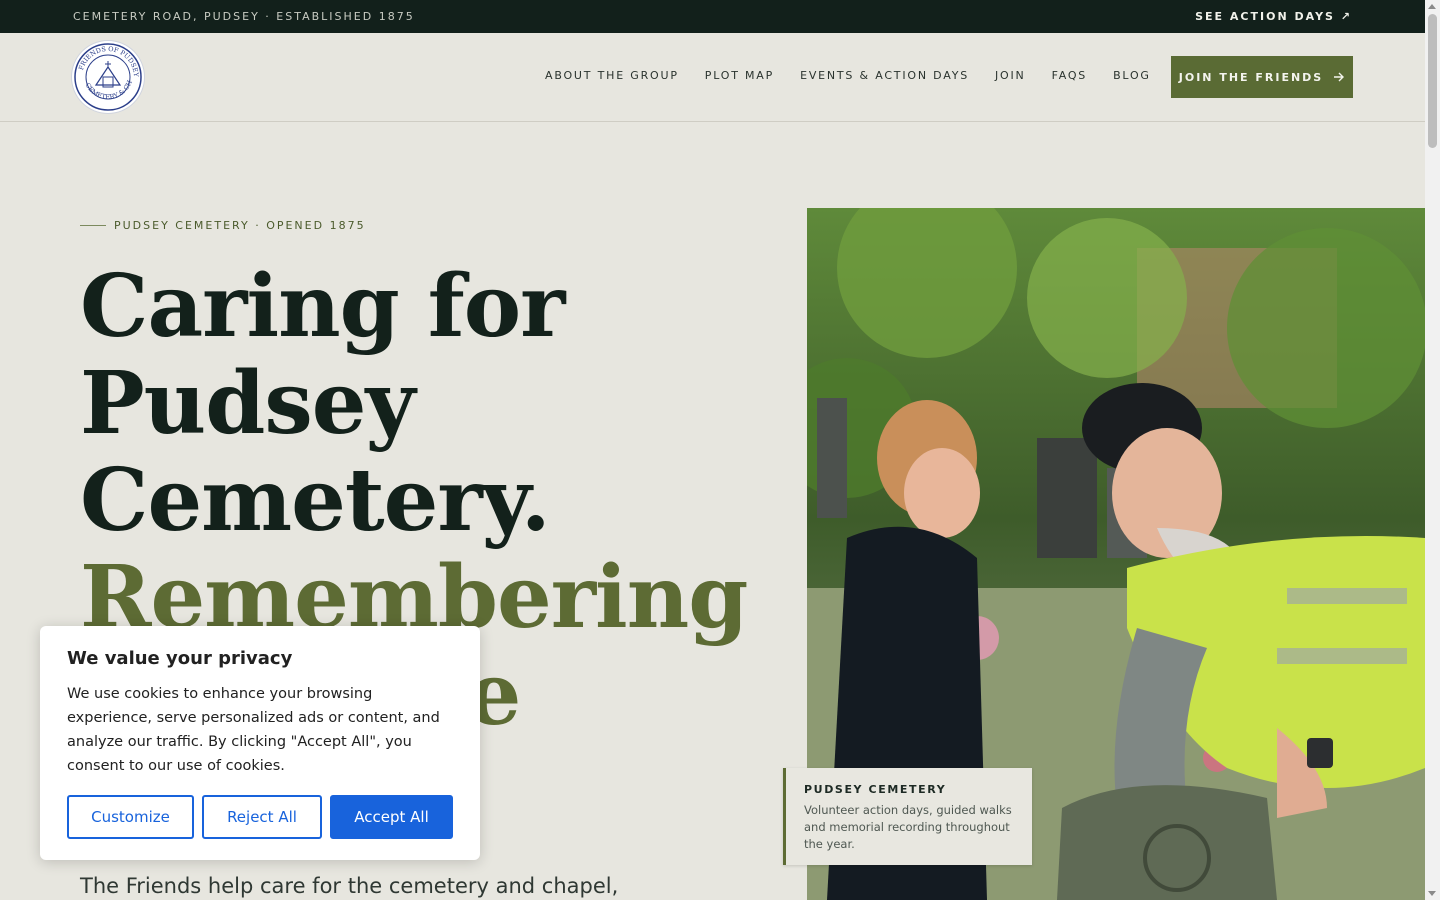 This screenshot has width=1440, height=900. I want to click on hero-eyebrow: PUDSEY CEMETERY · OPENED 1875, so click(223, 225).